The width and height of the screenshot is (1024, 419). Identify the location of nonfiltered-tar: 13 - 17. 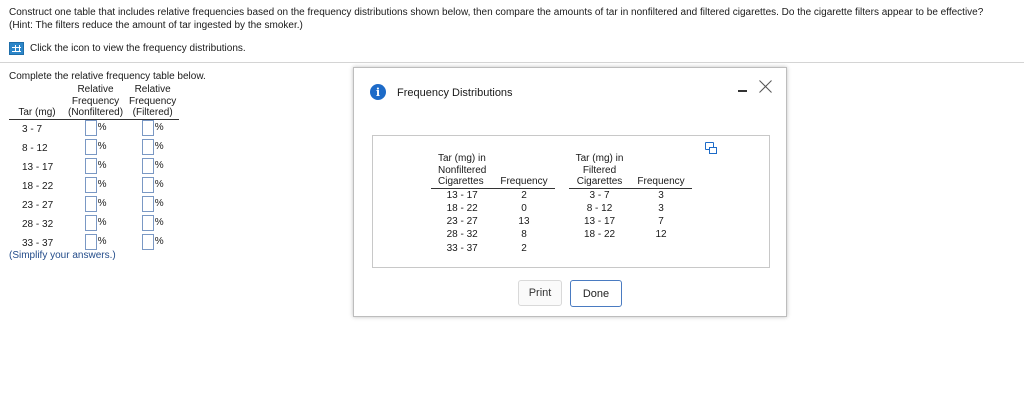
(462, 195).